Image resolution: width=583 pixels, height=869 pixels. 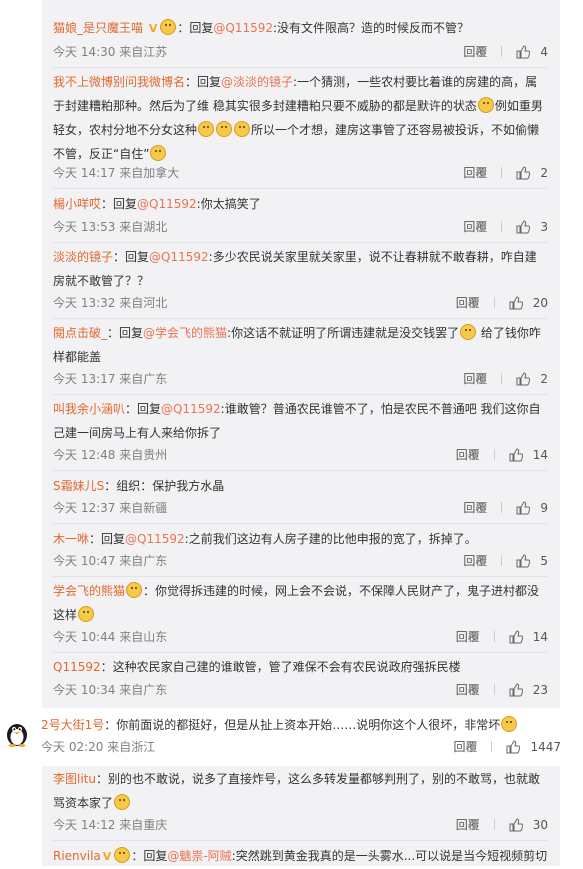 What do you see at coordinates (528, 303) in the screenshot?
I see `like-button: 20` at bounding box center [528, 303].